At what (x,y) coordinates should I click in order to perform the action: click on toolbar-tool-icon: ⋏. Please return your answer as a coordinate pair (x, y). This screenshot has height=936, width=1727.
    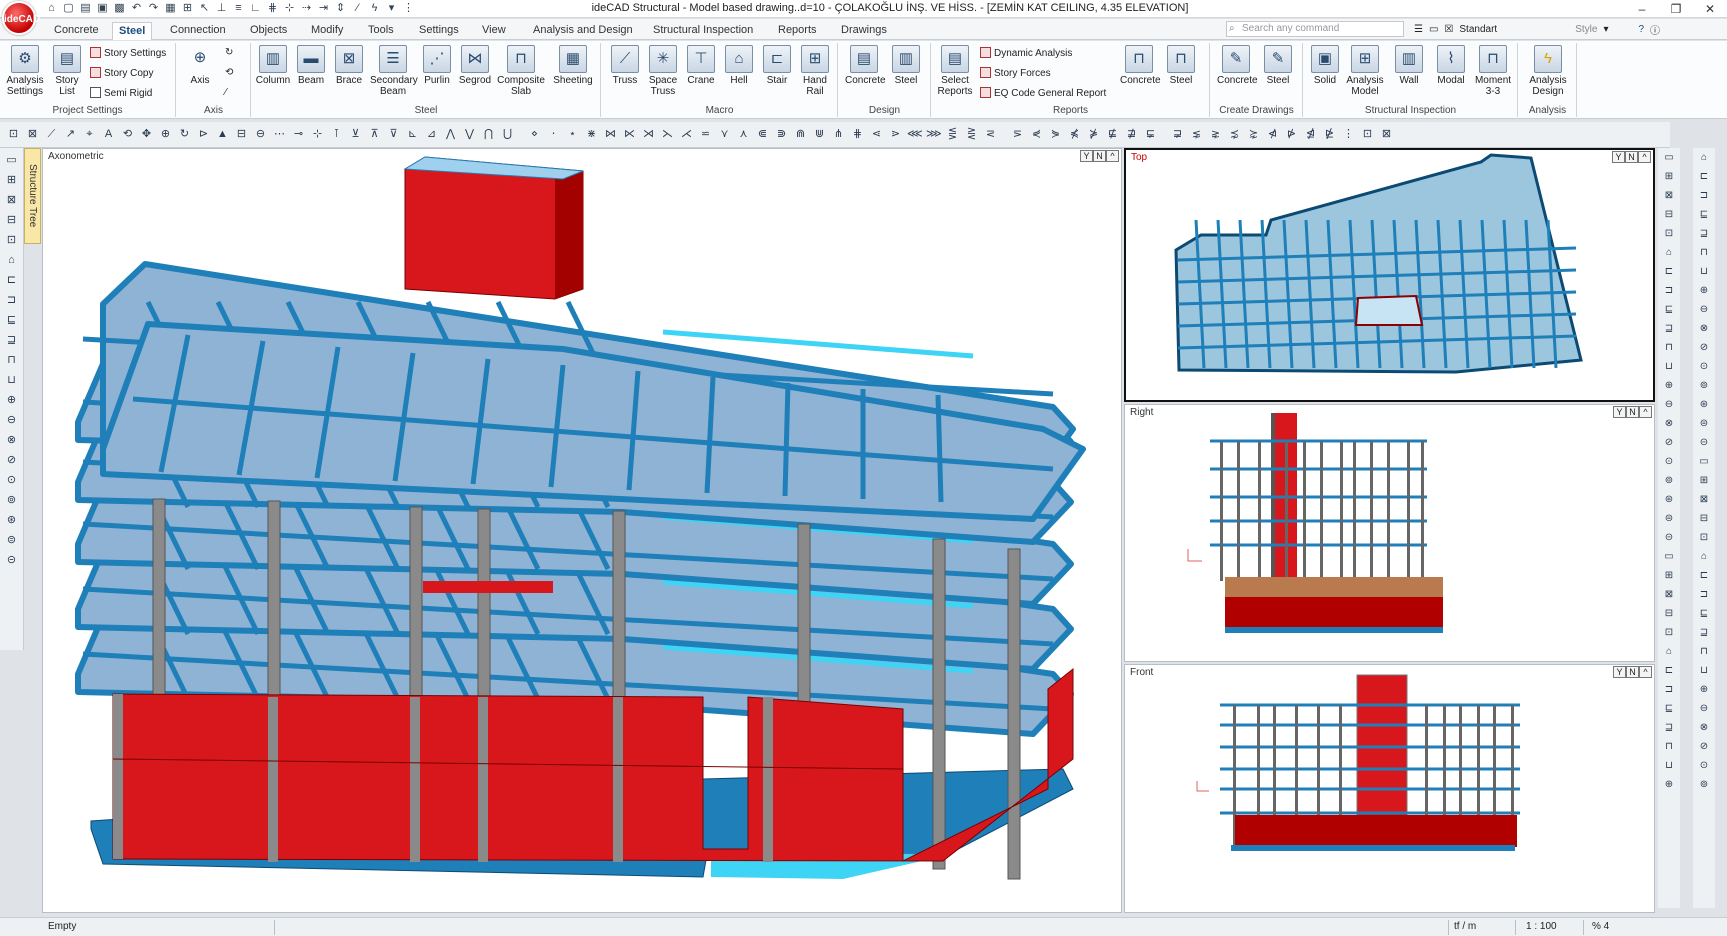
    Looking at the image, I should click on (743, 134).